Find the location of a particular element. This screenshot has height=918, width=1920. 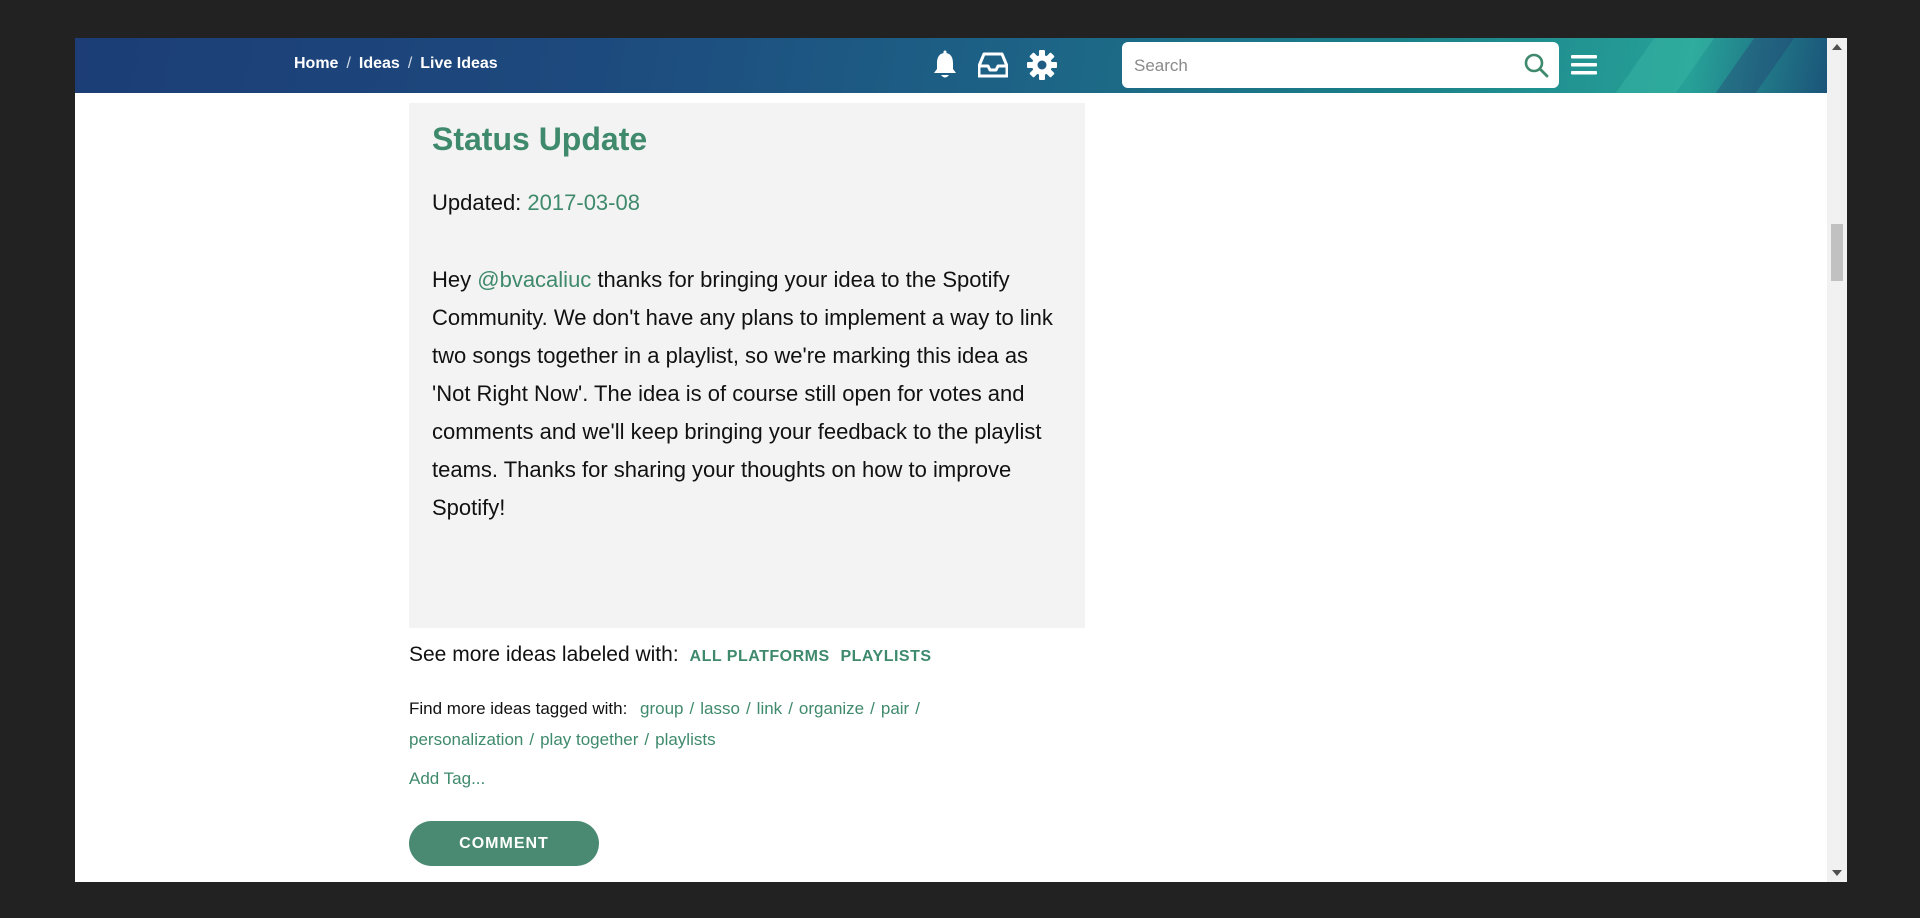

tags-prefix: Find more ideas tagged with: is located at coordinates (518, 708).